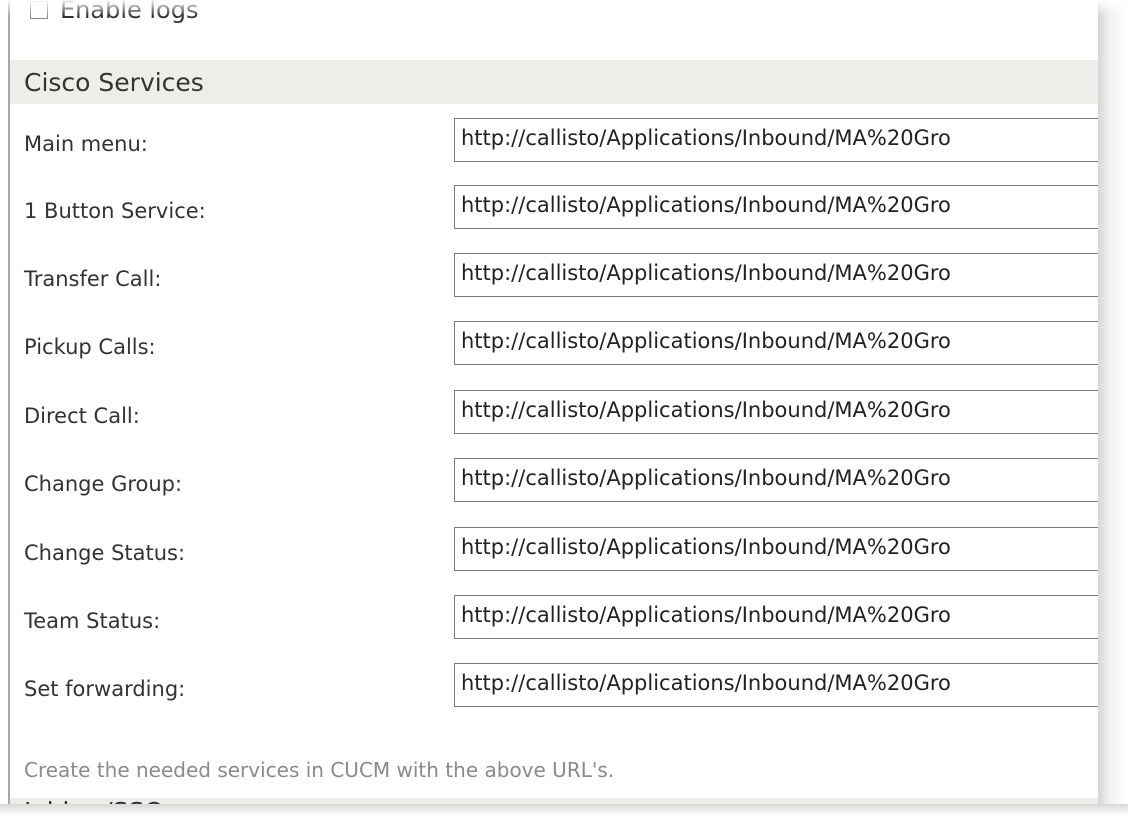 The width and height of the screenshot is (1128, 816). I want to click on service-label: Pickup Calls:, so click(90, 347).